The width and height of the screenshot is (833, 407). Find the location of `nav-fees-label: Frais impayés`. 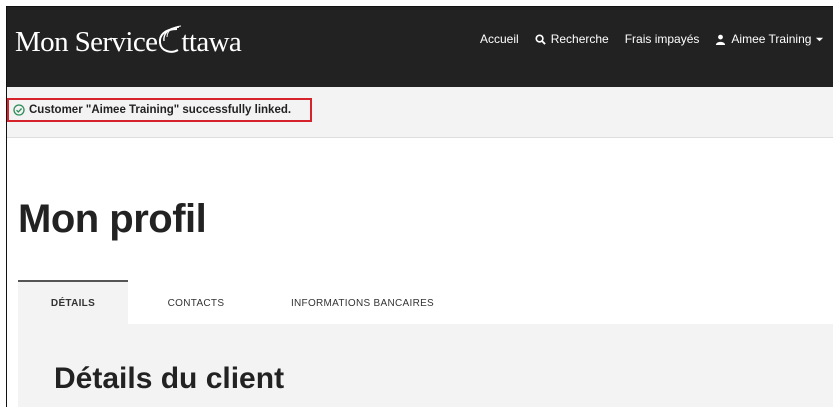

nav-fees-label: Frais impayés is located at coordinates (662, 39).